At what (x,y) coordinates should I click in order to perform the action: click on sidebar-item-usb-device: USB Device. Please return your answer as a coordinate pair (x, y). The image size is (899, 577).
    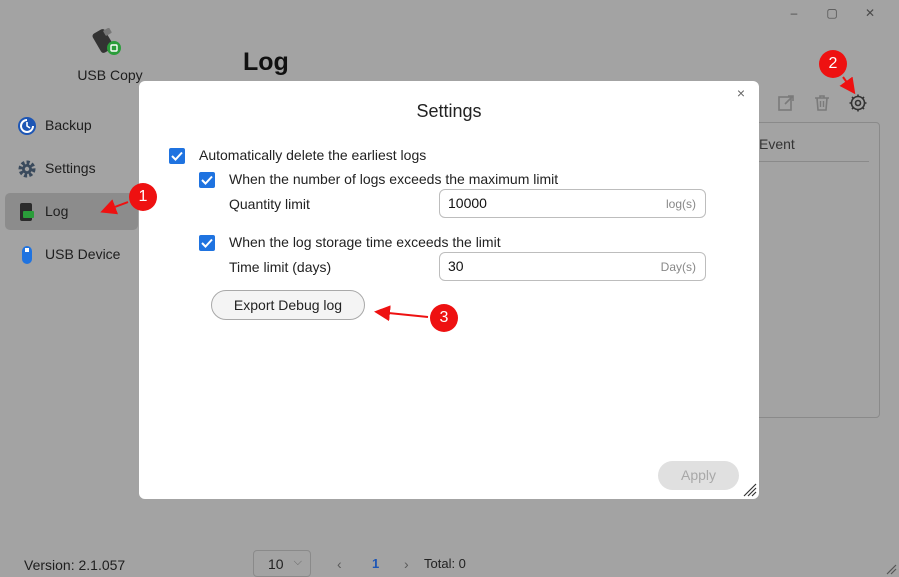
    Looking at the image, I should click on (71, 254).